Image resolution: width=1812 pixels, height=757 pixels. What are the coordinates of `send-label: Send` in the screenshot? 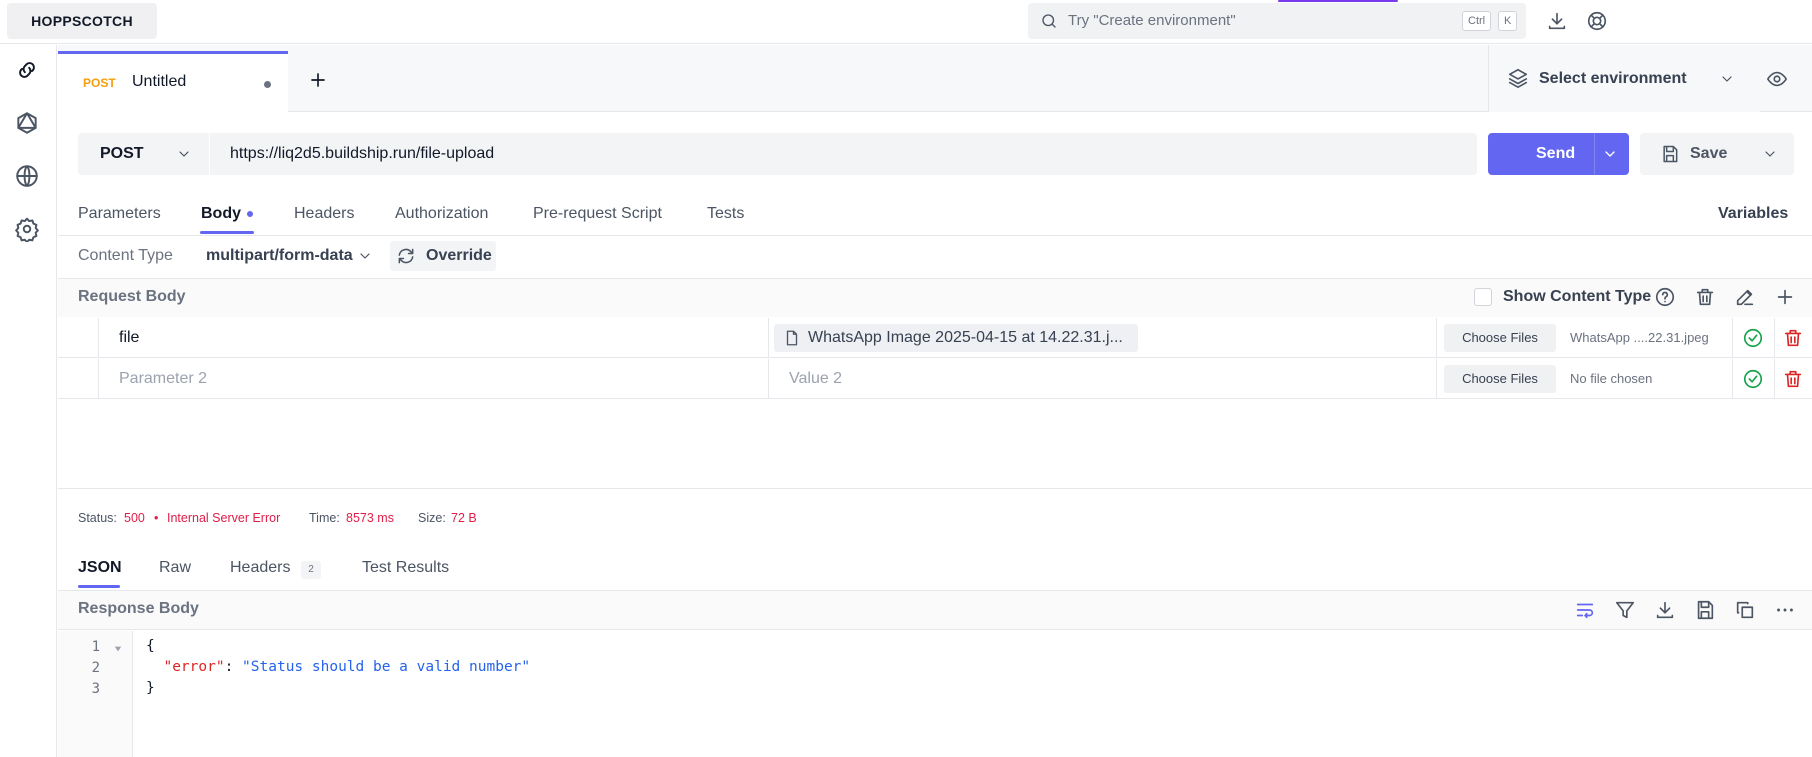 It's located at (1556, 153).